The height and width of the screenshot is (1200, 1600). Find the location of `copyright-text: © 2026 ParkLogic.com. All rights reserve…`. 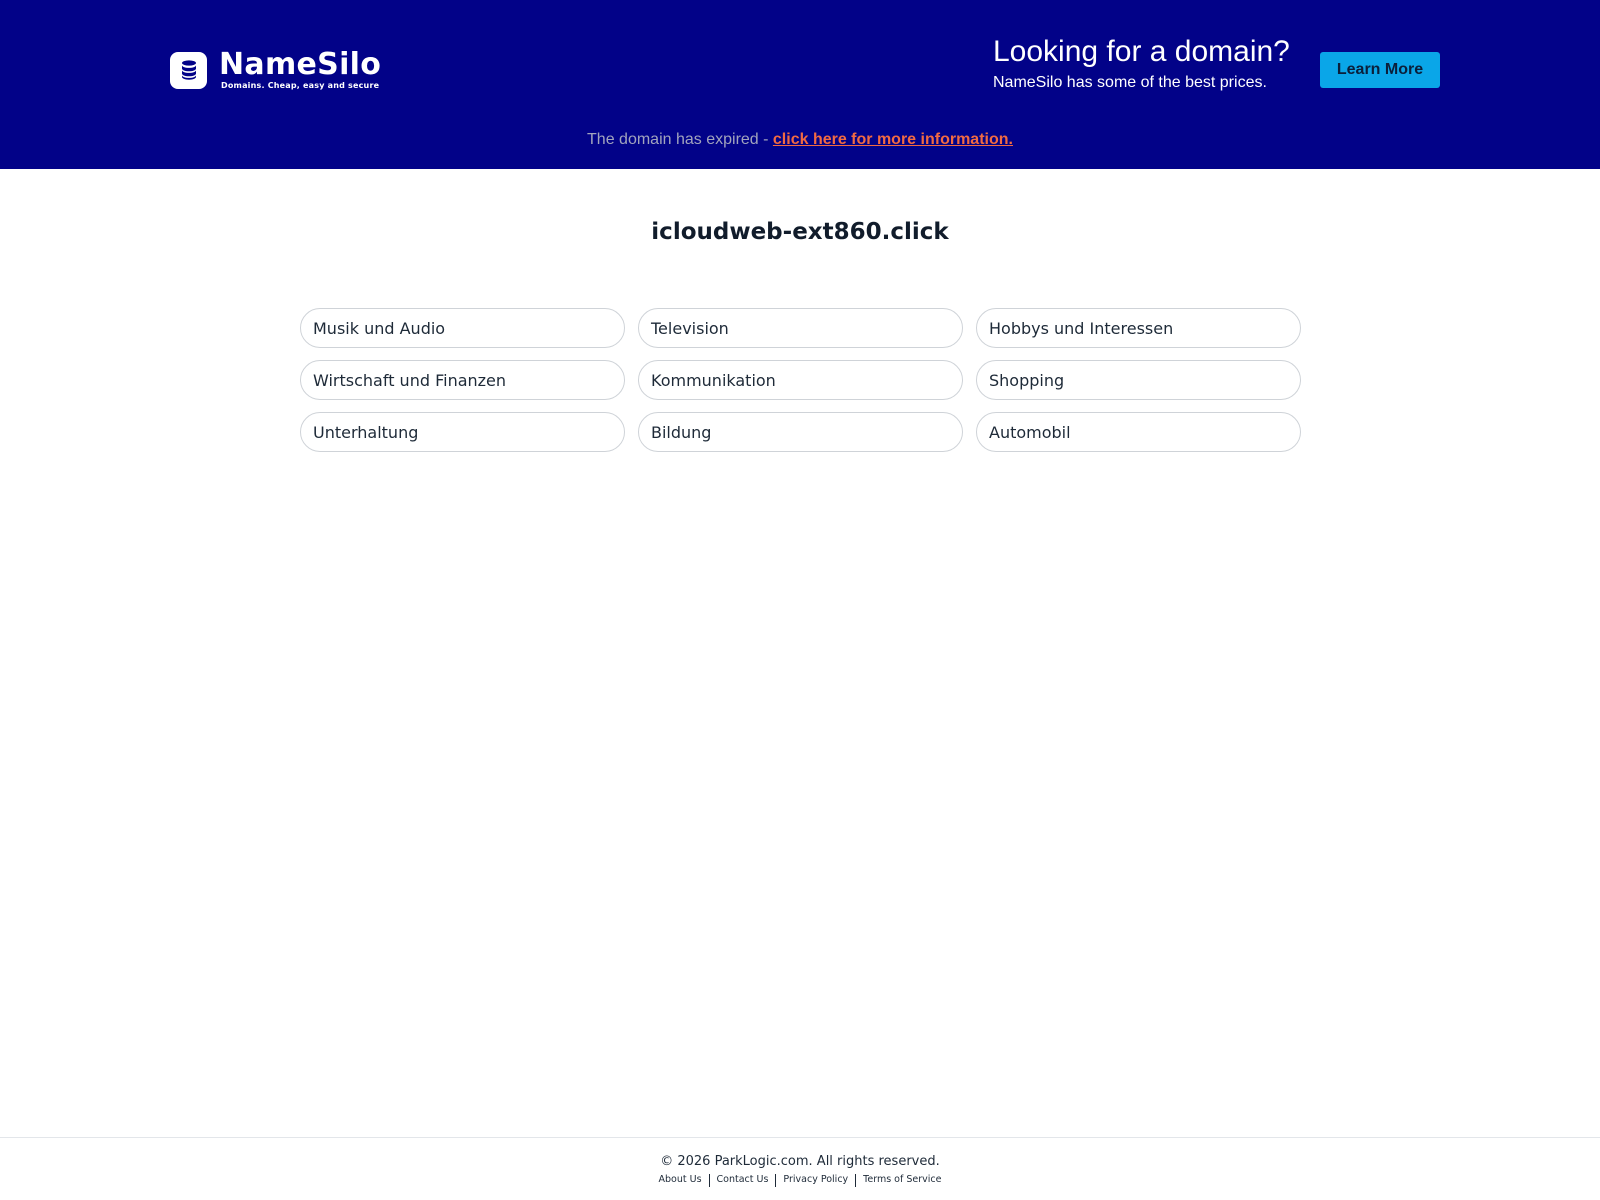

copyright-text: © 2026 ParkLogic.com. All rights reserve… is located at coordinates (800, 1161).